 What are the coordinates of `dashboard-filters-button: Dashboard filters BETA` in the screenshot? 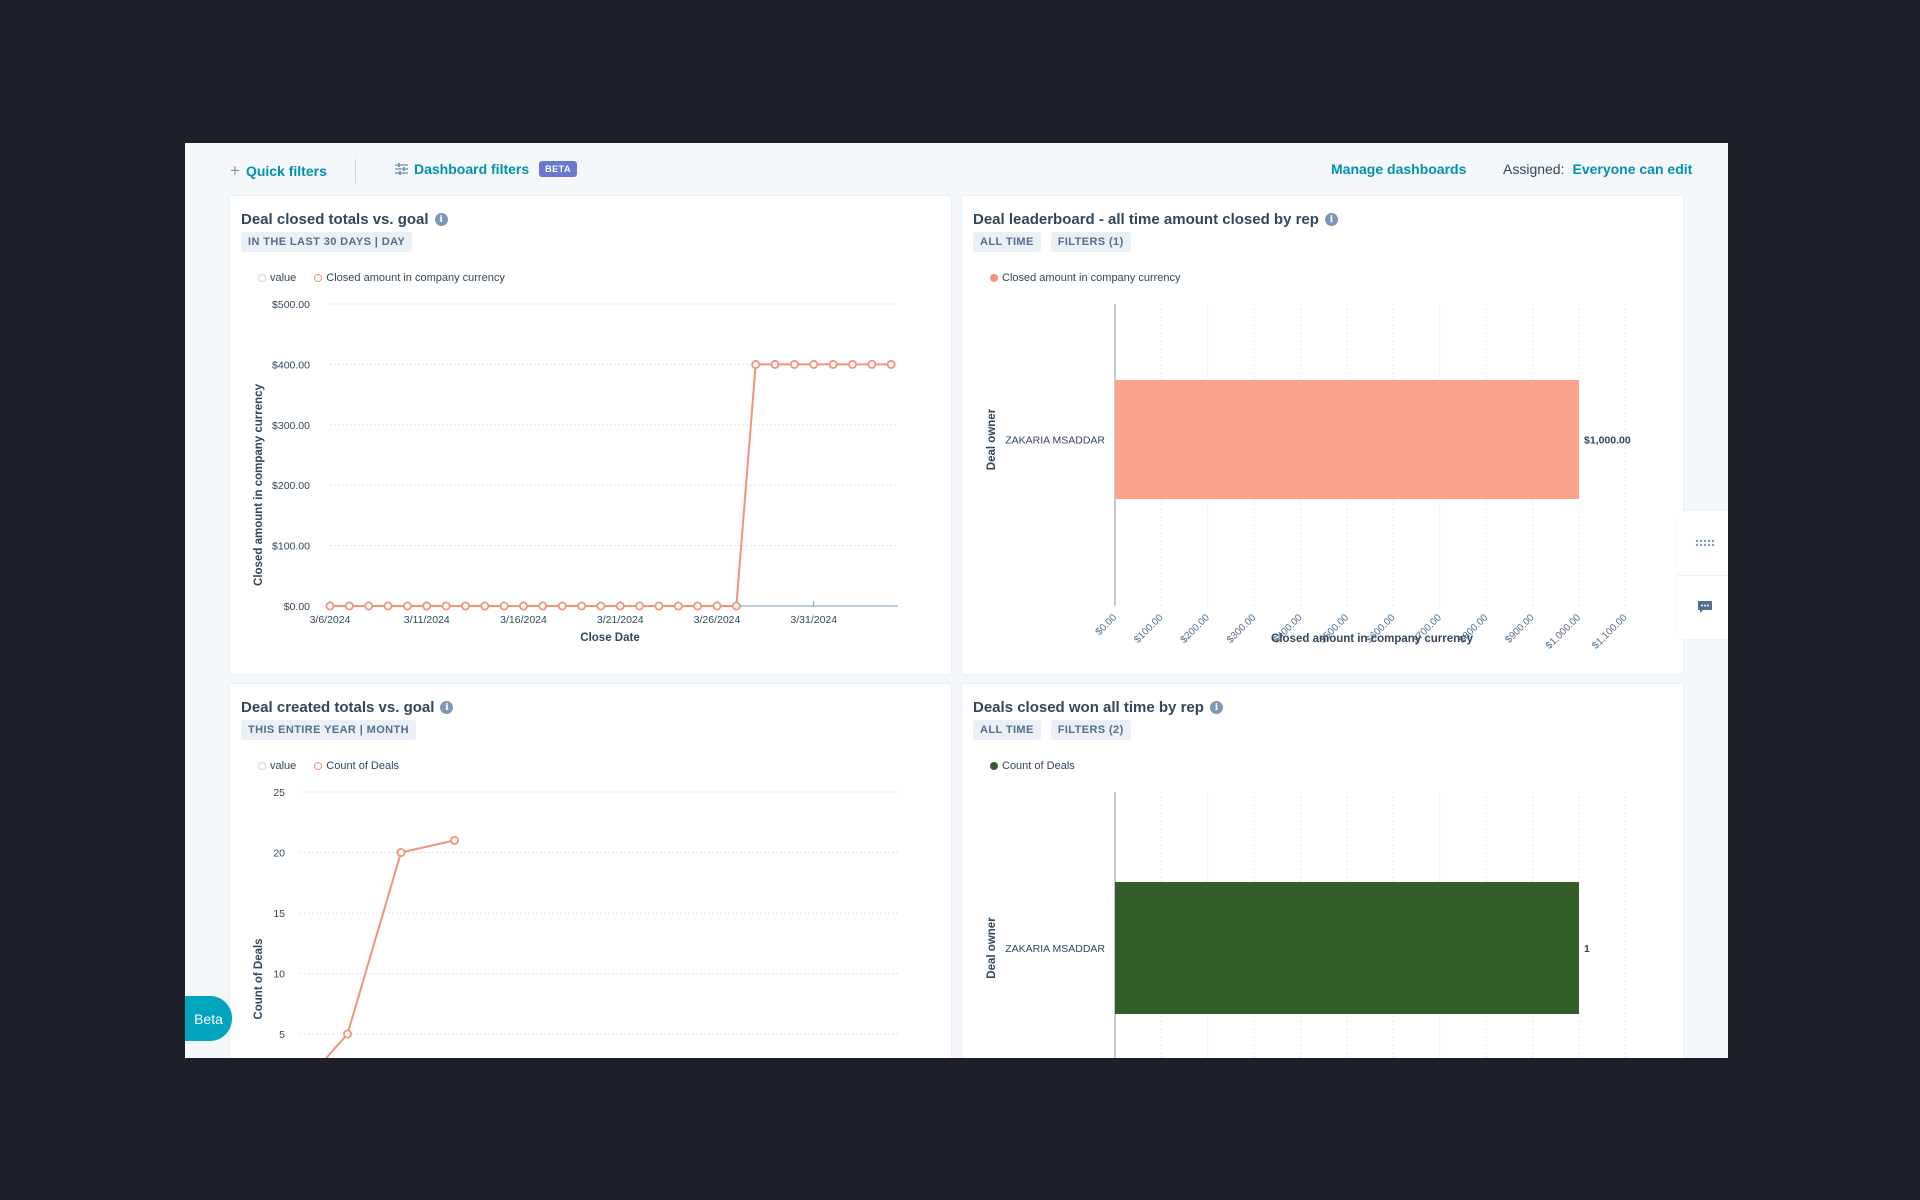 It's located at (486, 169).